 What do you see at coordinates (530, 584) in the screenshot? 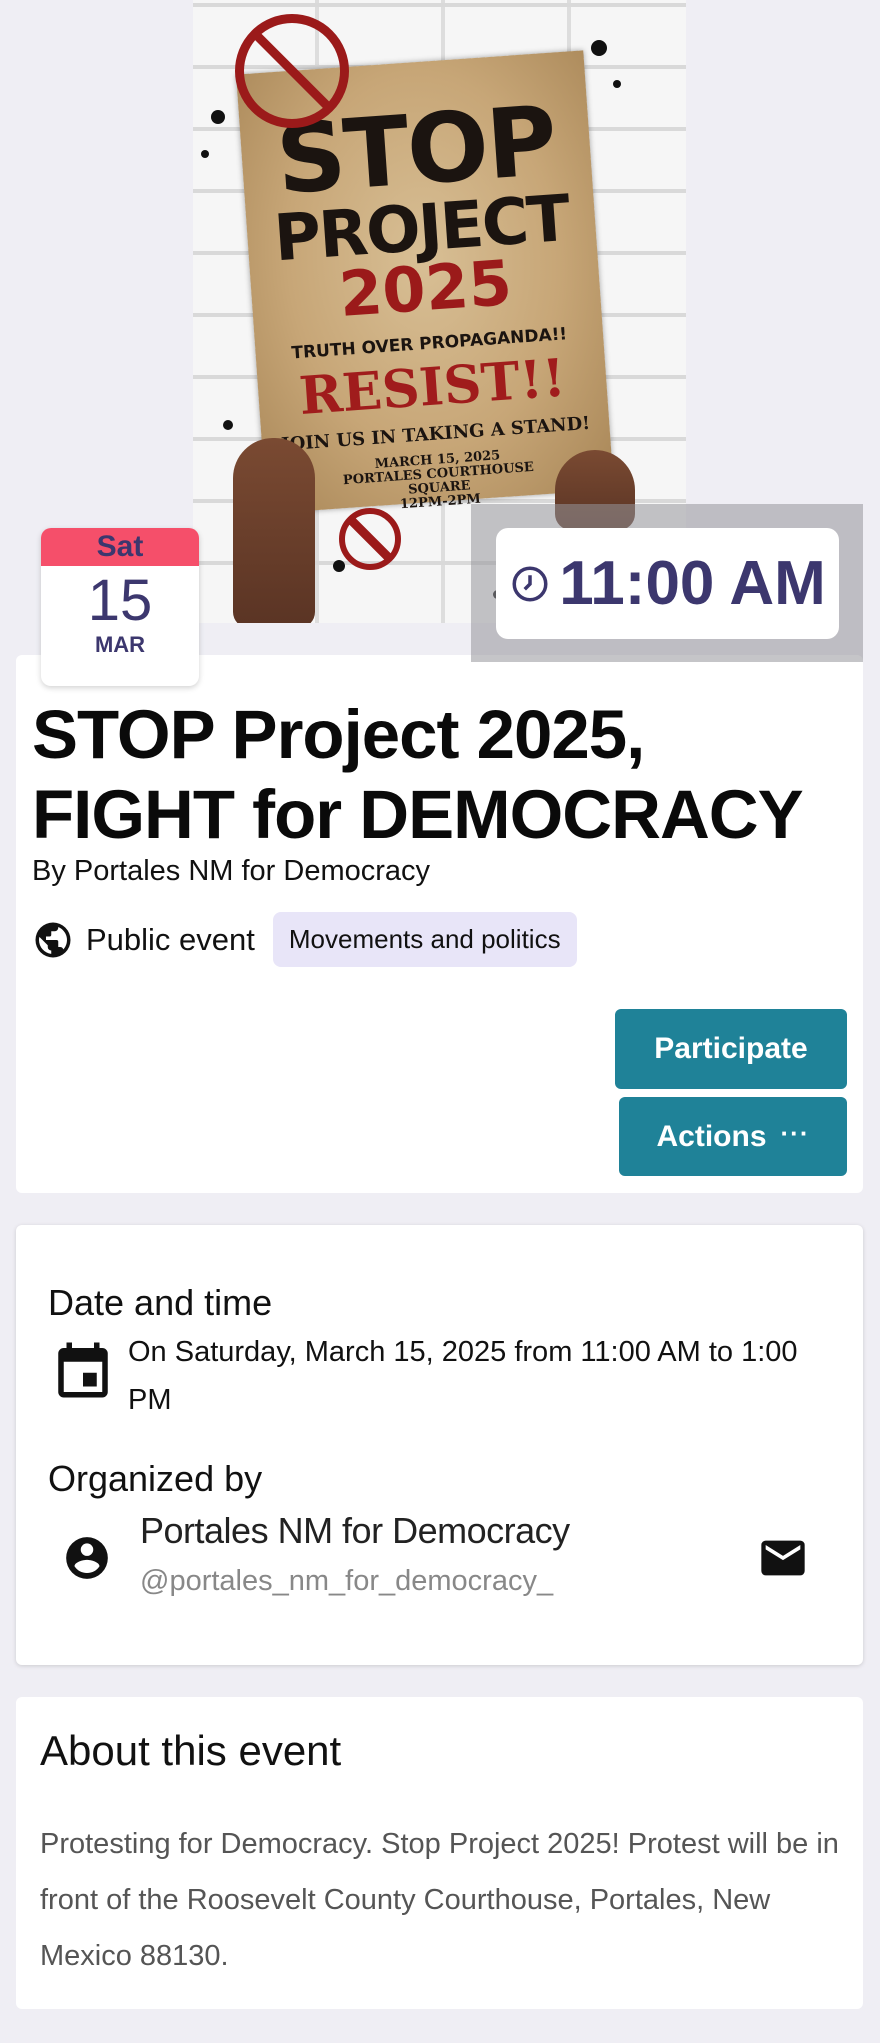
I see `clock-icon` at bounding box center [530, 584].